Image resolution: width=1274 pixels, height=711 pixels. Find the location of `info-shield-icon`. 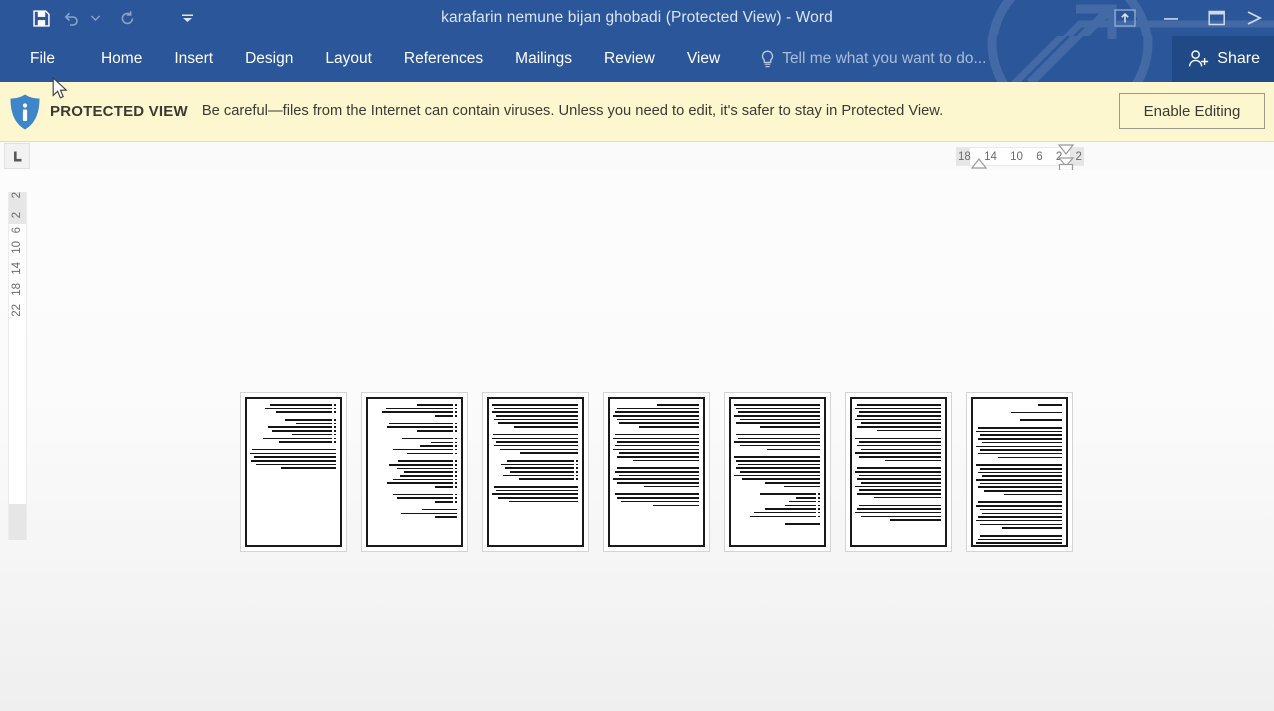

info-shield-icon is located at coordinates (25, 111).